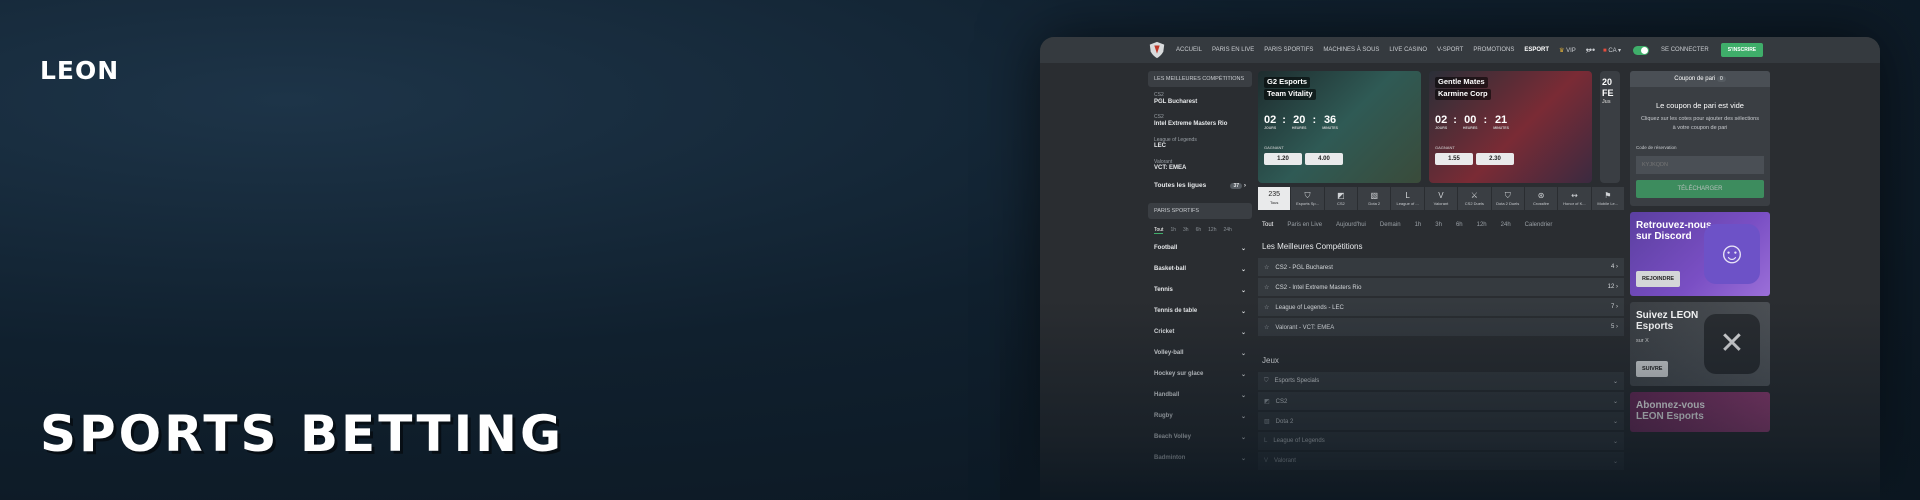  I want to click on sport-item-cricket: Cricket ⌄, so click(1200, 332).